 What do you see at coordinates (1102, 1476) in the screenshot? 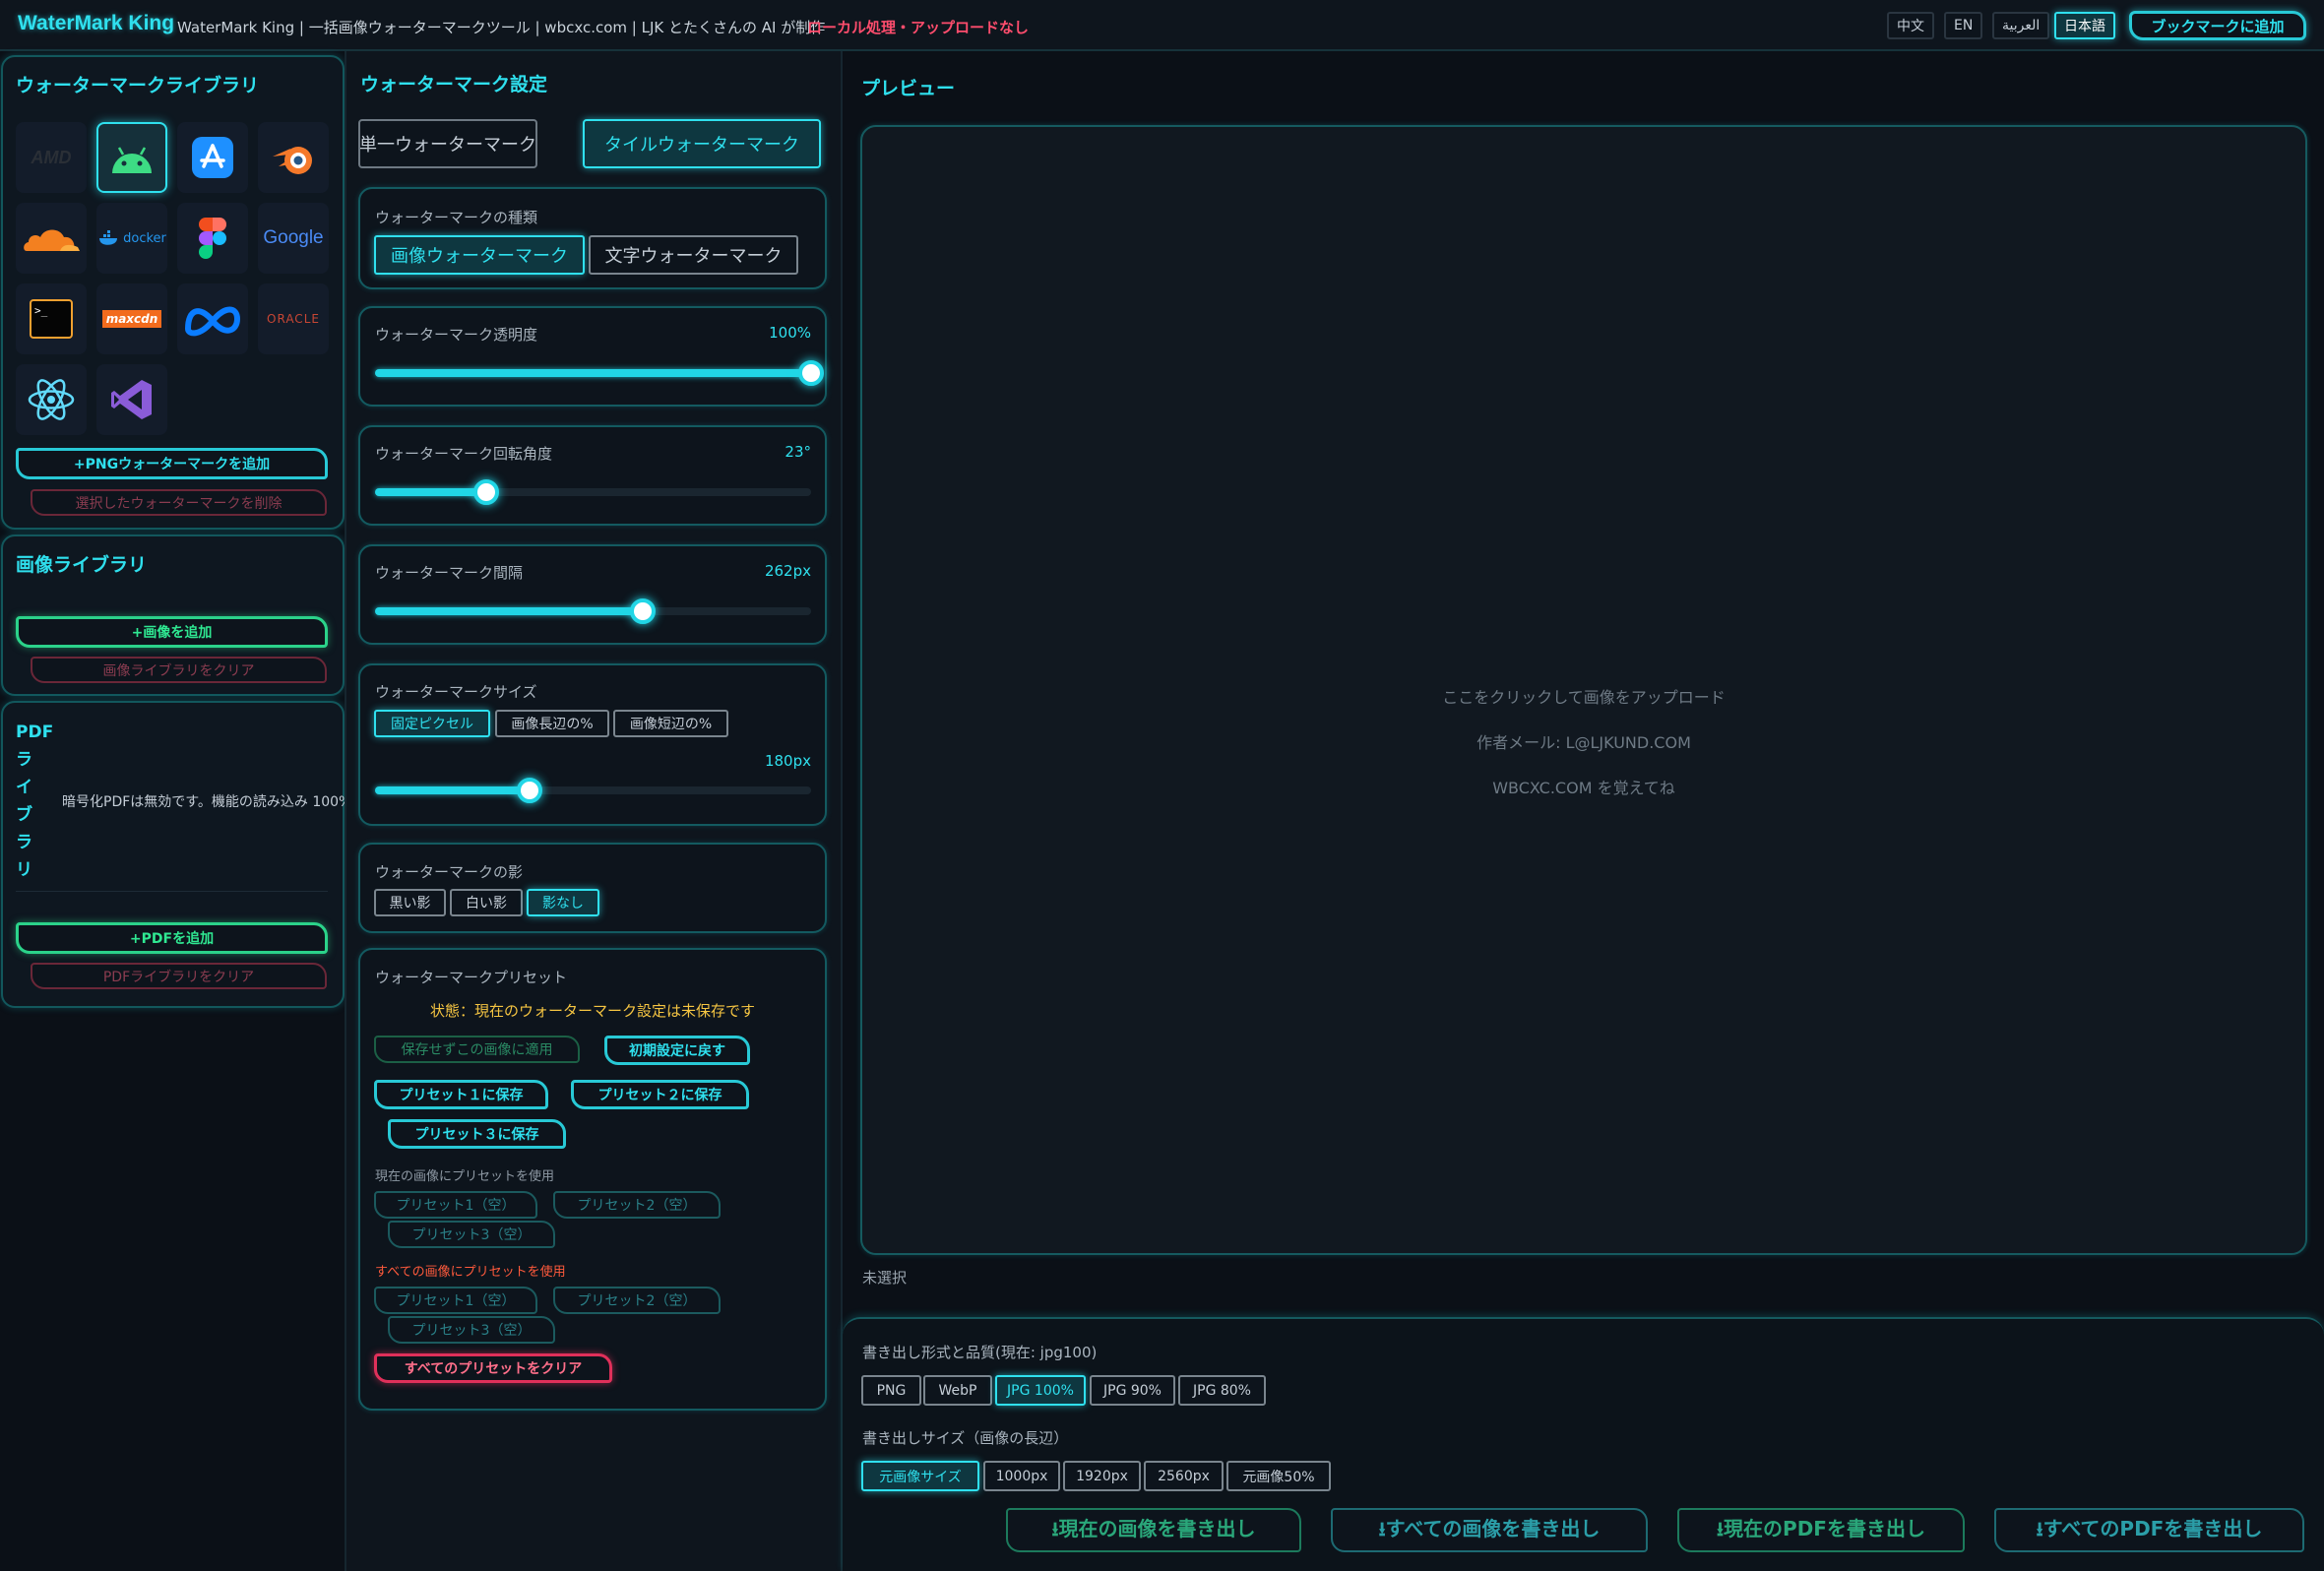
I see `size-1920px: 1920px` at bounding box center [1102, 1476].